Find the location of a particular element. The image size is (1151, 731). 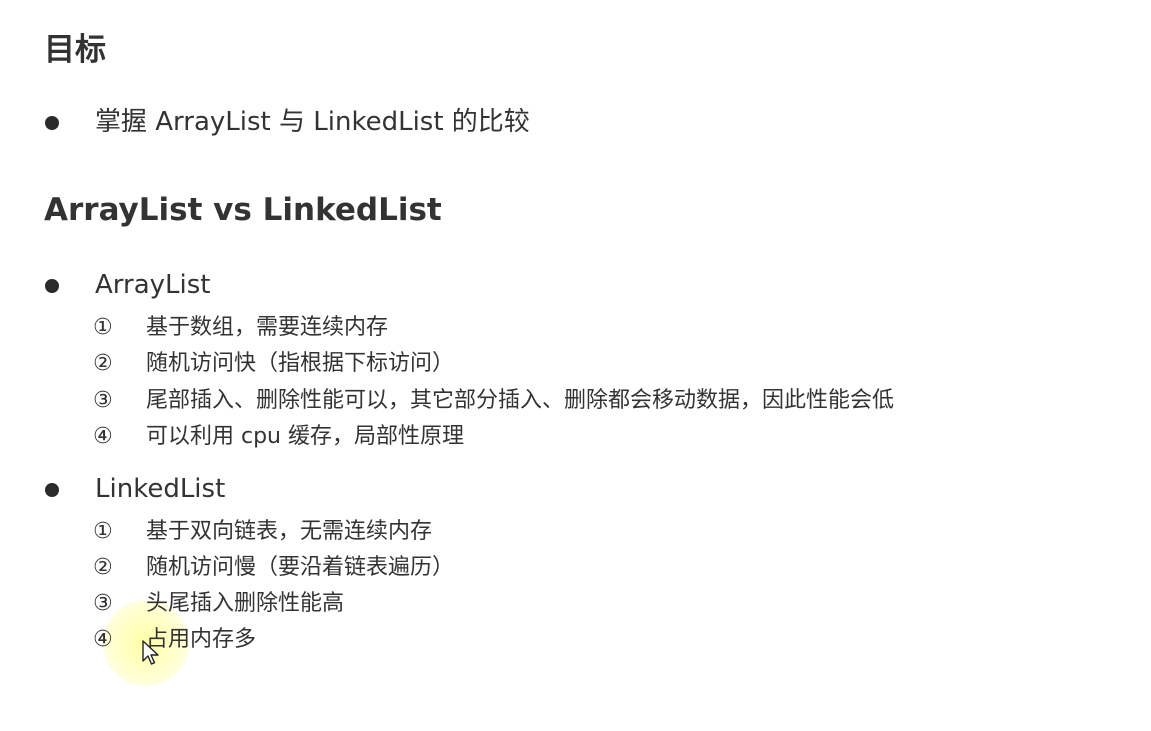

heading-goal: 目标 is located at coordinates (75, 50).